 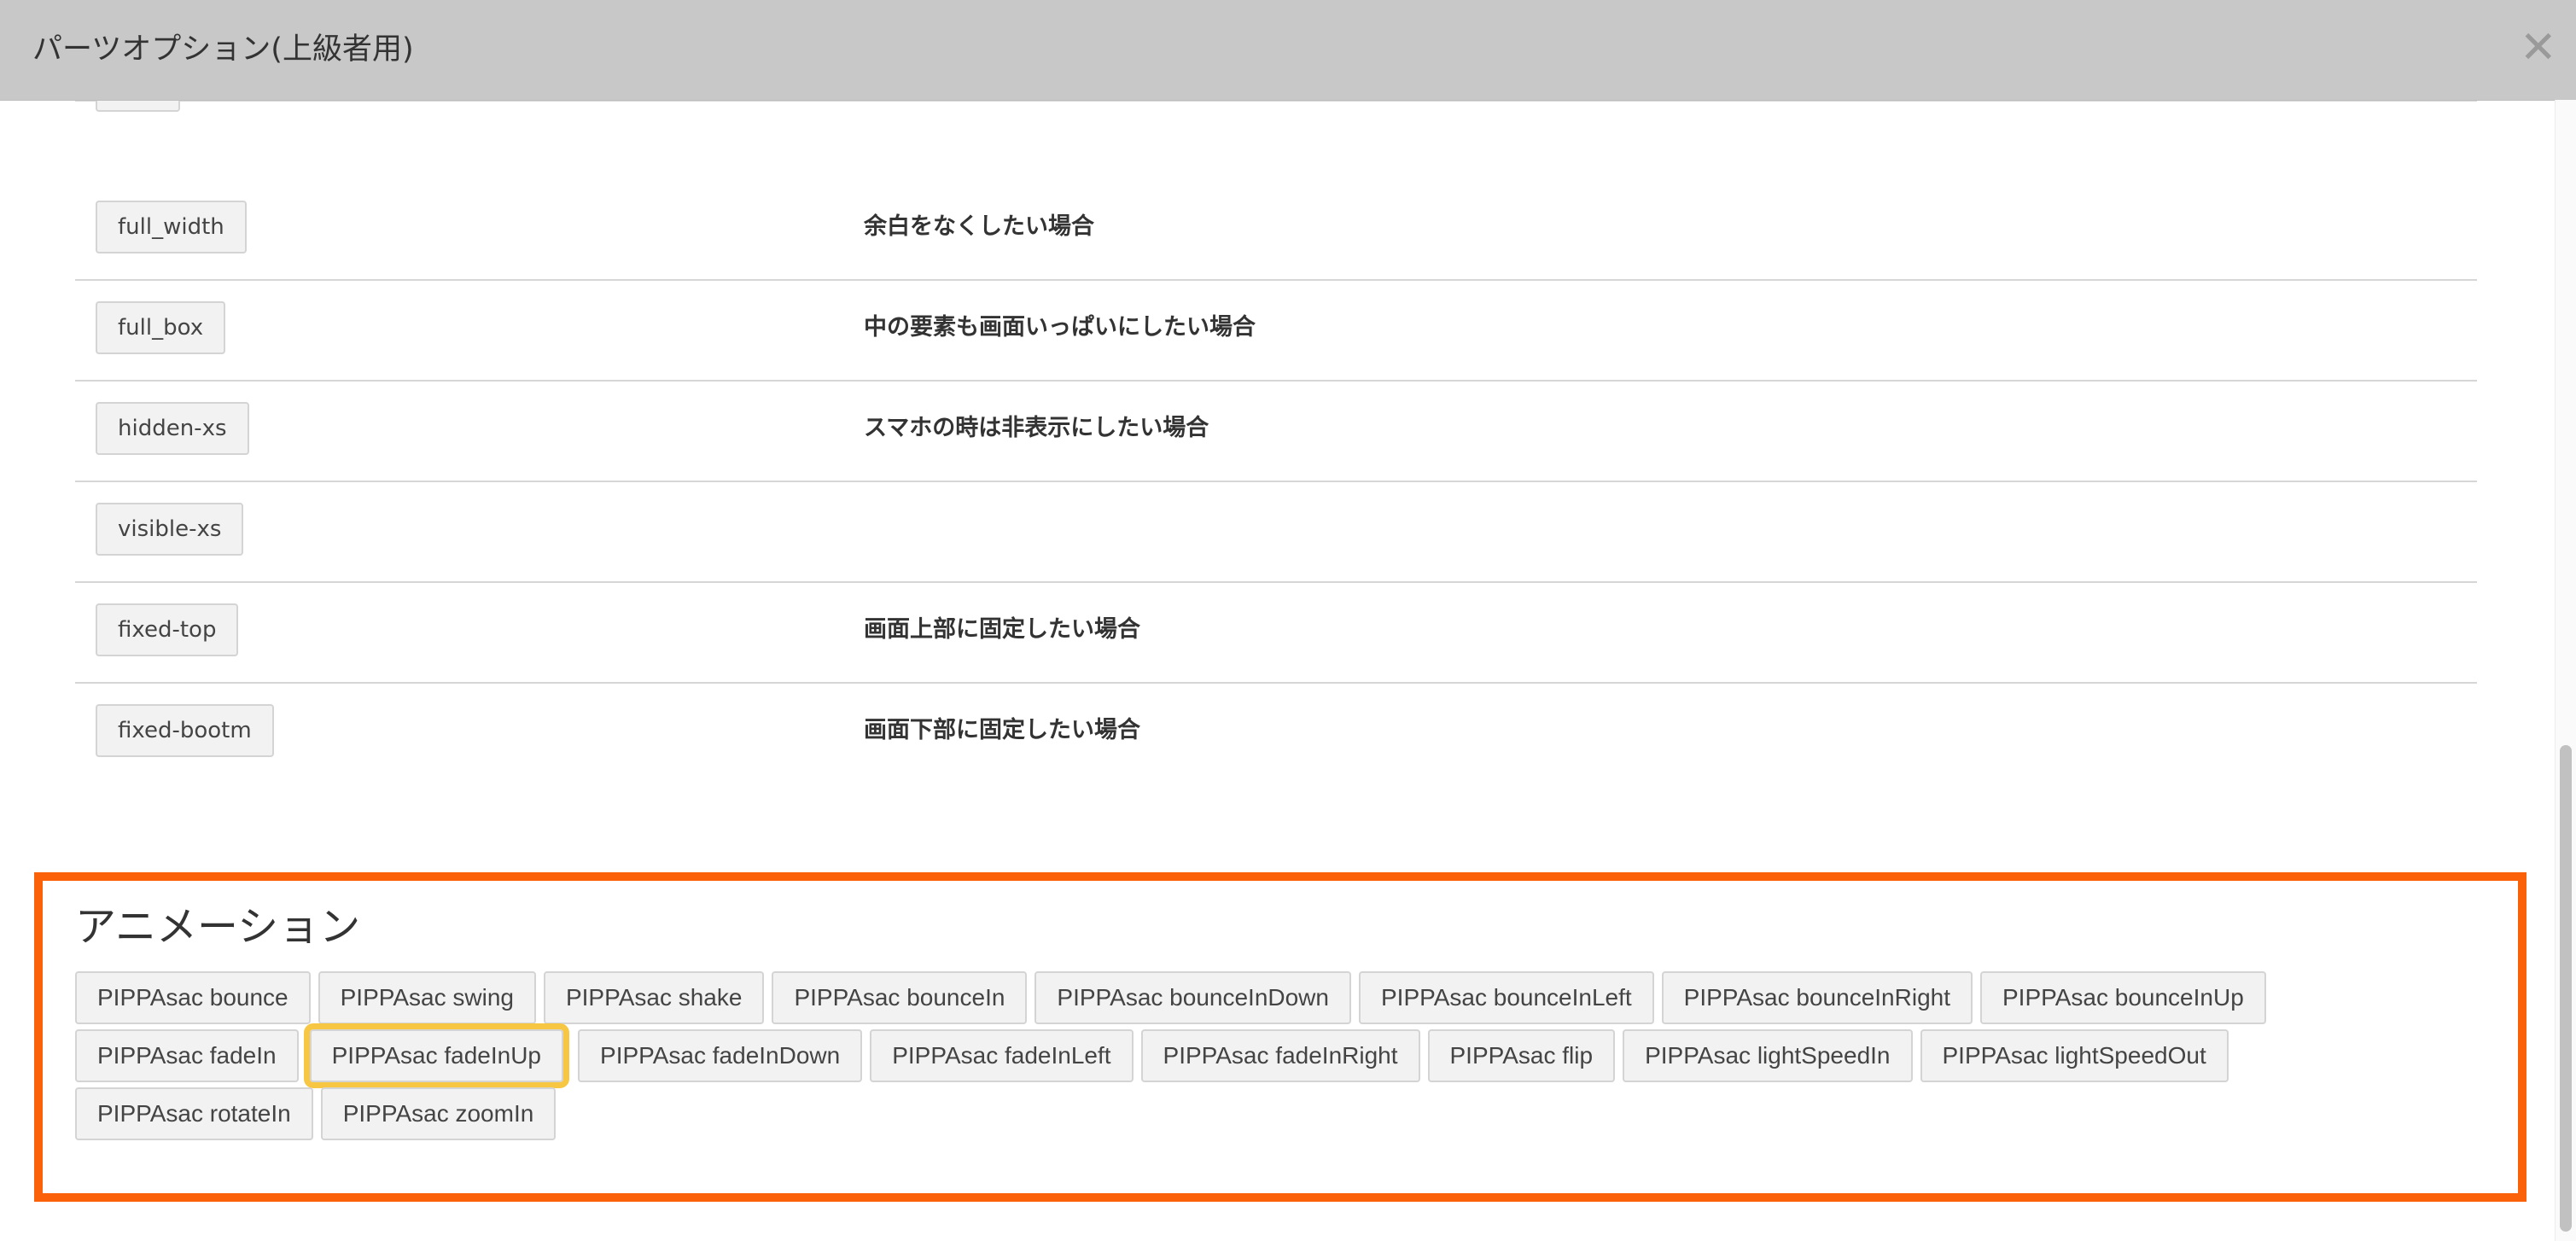 What do you see at coordinates (1768, 1055) in the screenshot?
I see `animation-button-lightspeedin: PIPPAsac lightSpeedIn` at bounding box center [1768, 1055].